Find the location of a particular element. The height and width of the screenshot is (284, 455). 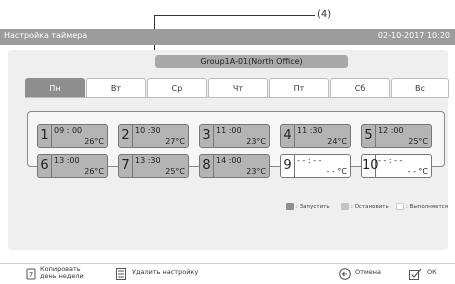

copy-icon: 7 is located at coordinates (31, 274).